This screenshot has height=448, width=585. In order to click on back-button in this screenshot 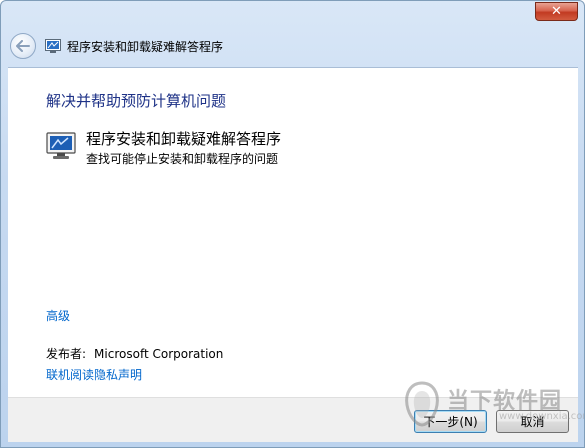, I will do `click(23, 46)`.